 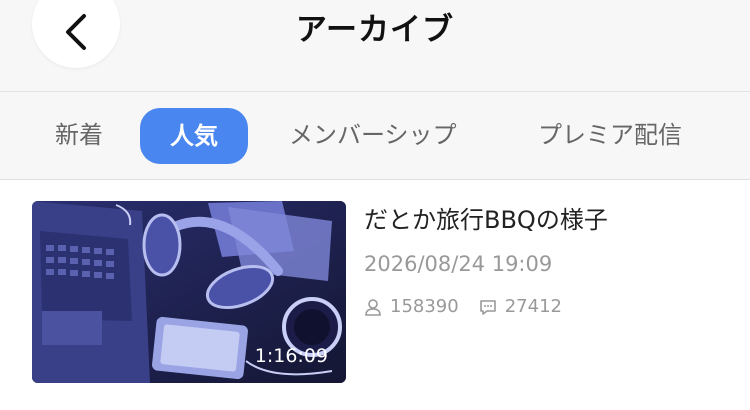 I want to click on view-count: 158390, so click(x=411, y=306).